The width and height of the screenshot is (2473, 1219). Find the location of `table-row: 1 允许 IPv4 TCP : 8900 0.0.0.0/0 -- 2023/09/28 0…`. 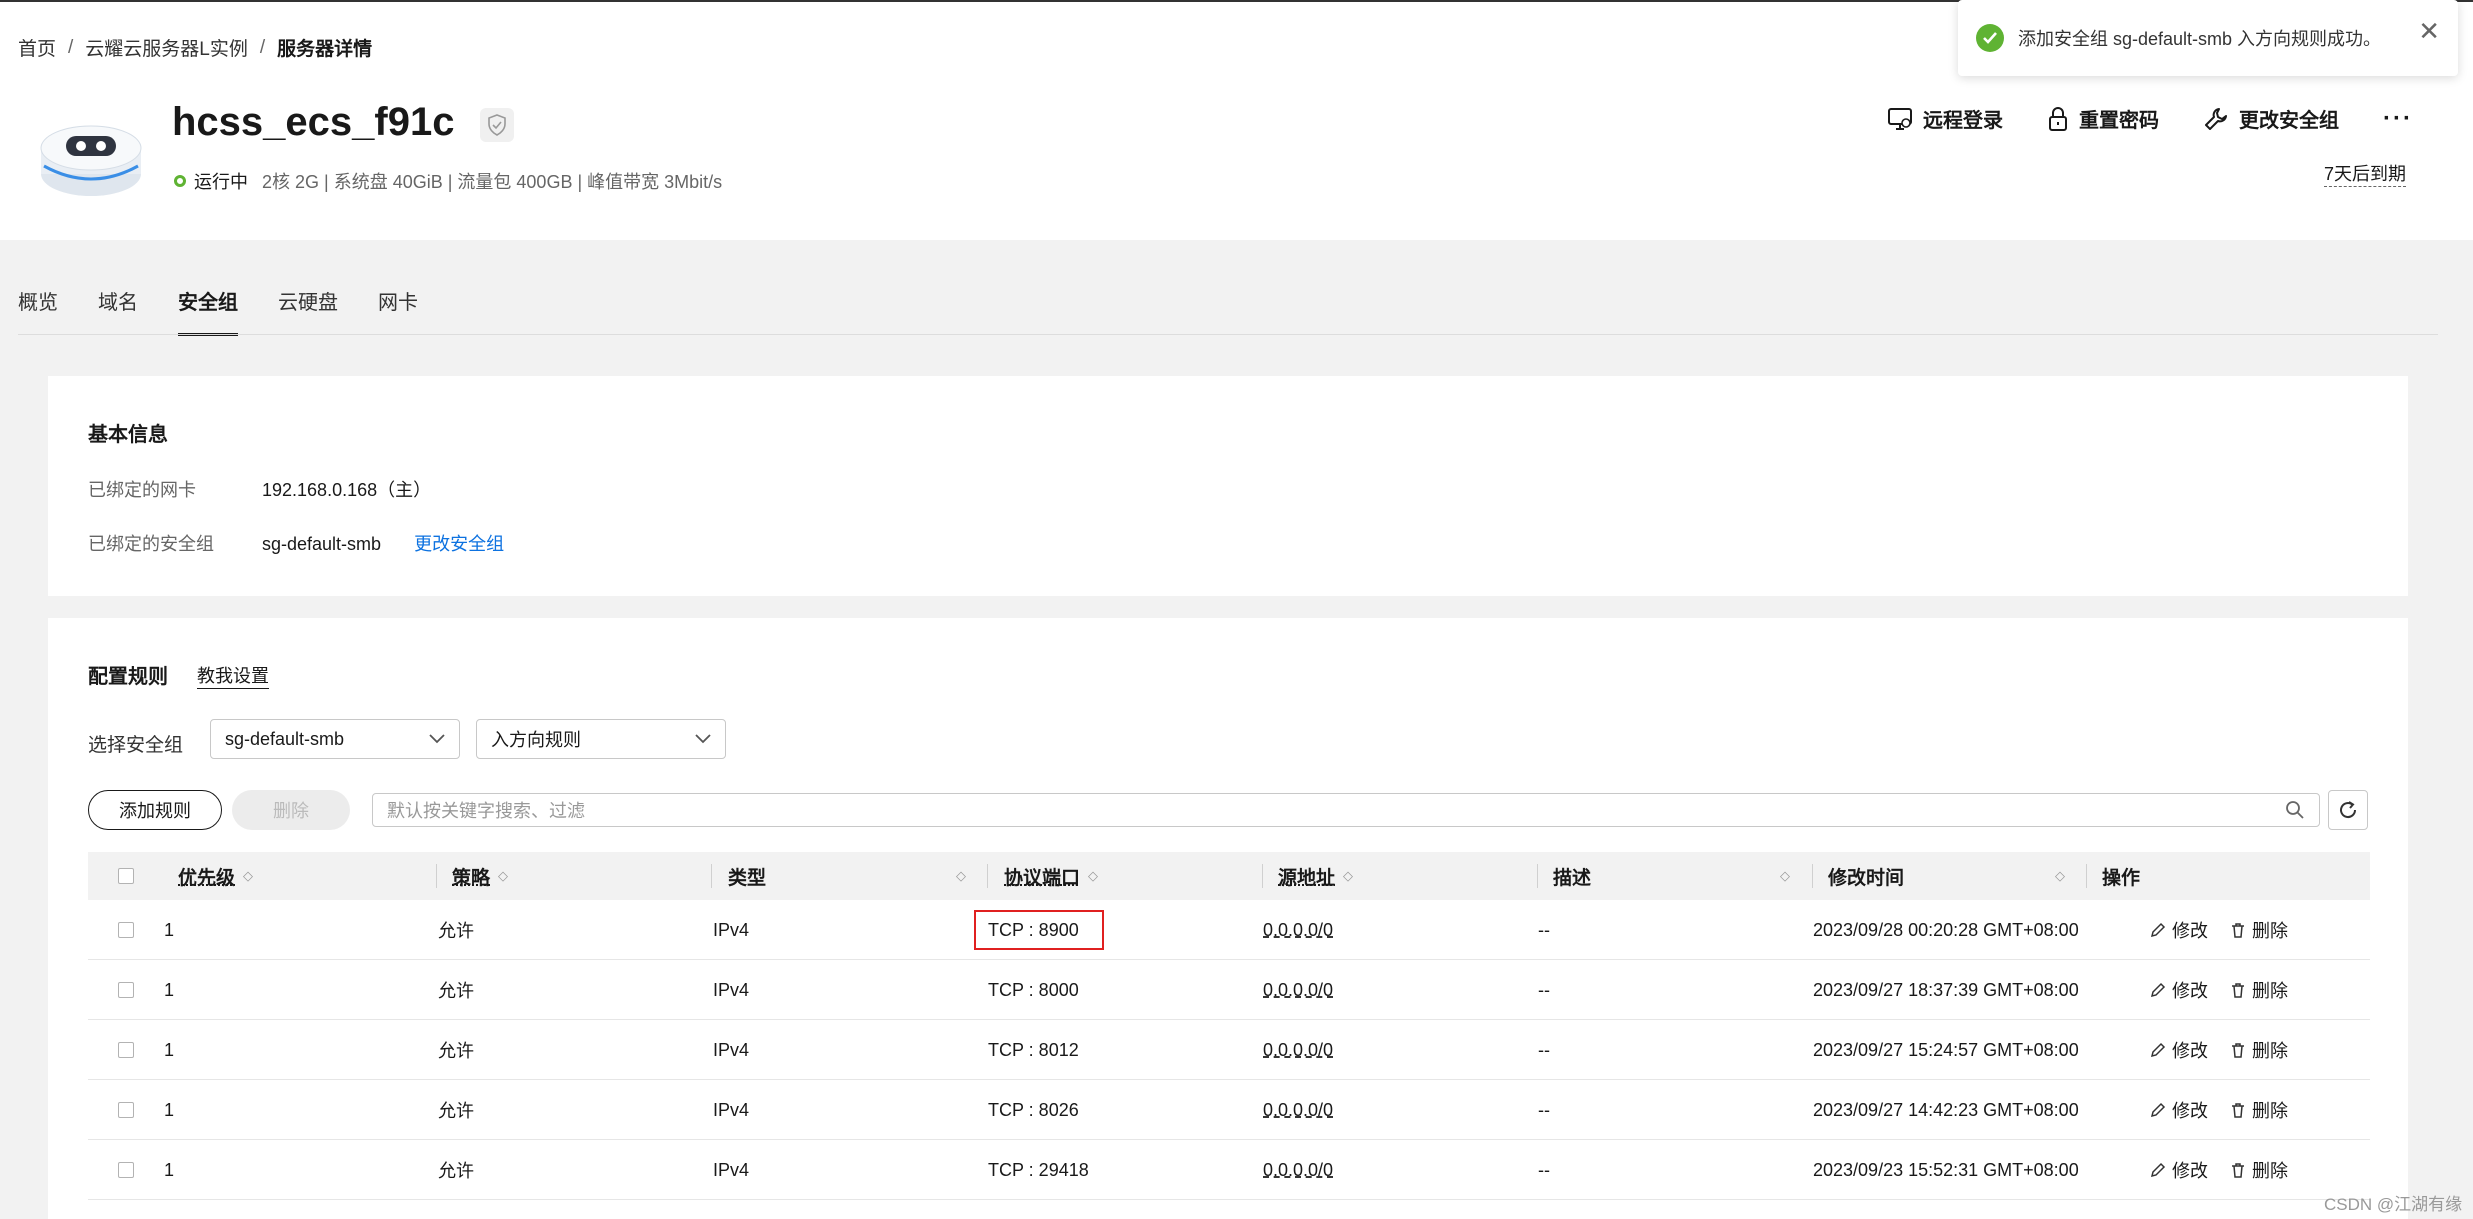

table-row: 1 允许 IPv4 TCP : 8900 0.0.0.0/0 -- 2023/09/28 0… is located at coordinates (1229, 930).